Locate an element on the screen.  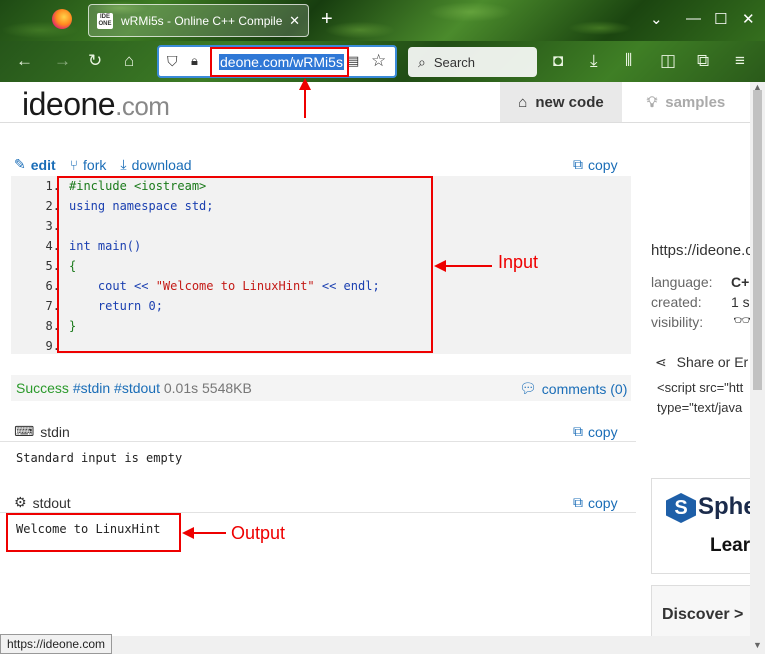
pocket-icon: ◘ is located at coordinates (558, 61).